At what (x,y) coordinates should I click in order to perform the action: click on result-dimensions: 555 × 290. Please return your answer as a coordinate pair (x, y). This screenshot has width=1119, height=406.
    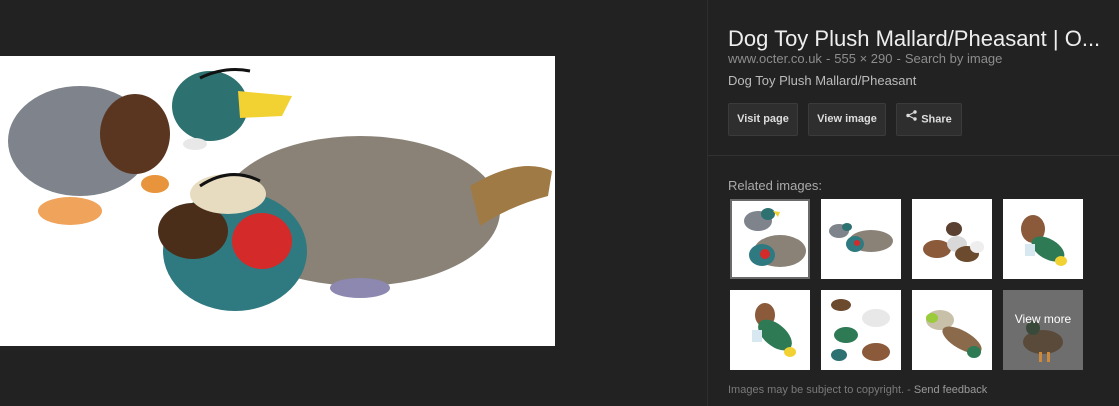
    Looking at the image, I should click on (863, 58).